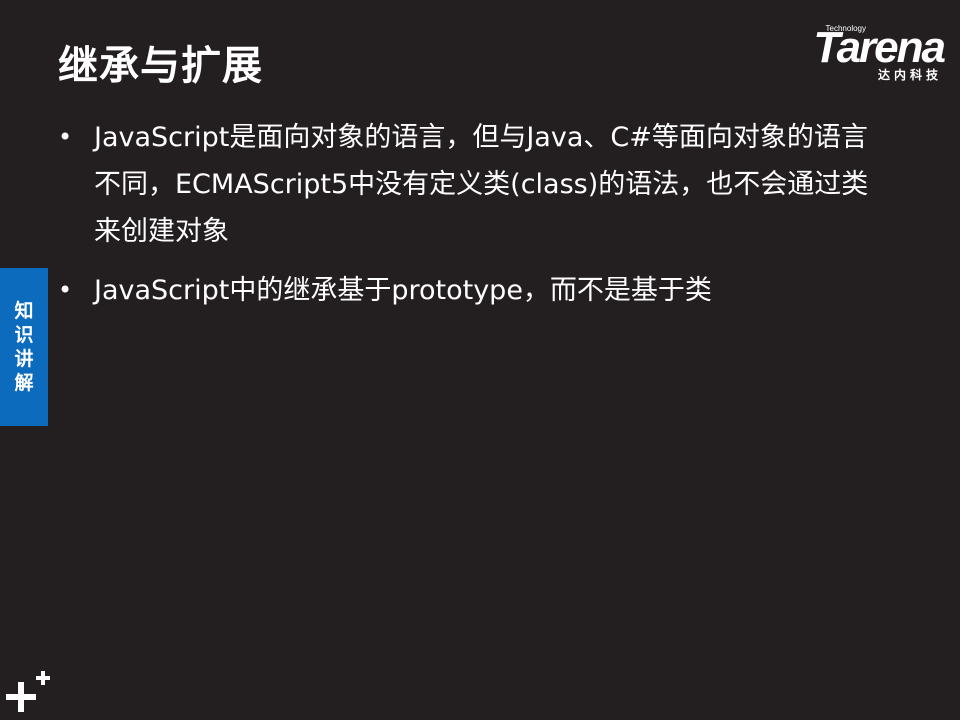 The height and width of the screenshot is (720, 960). What do you see at coordinates (24, 359) in the screenshot?
I see `side-tab-char: 讲` at bounding box center [24, 359].